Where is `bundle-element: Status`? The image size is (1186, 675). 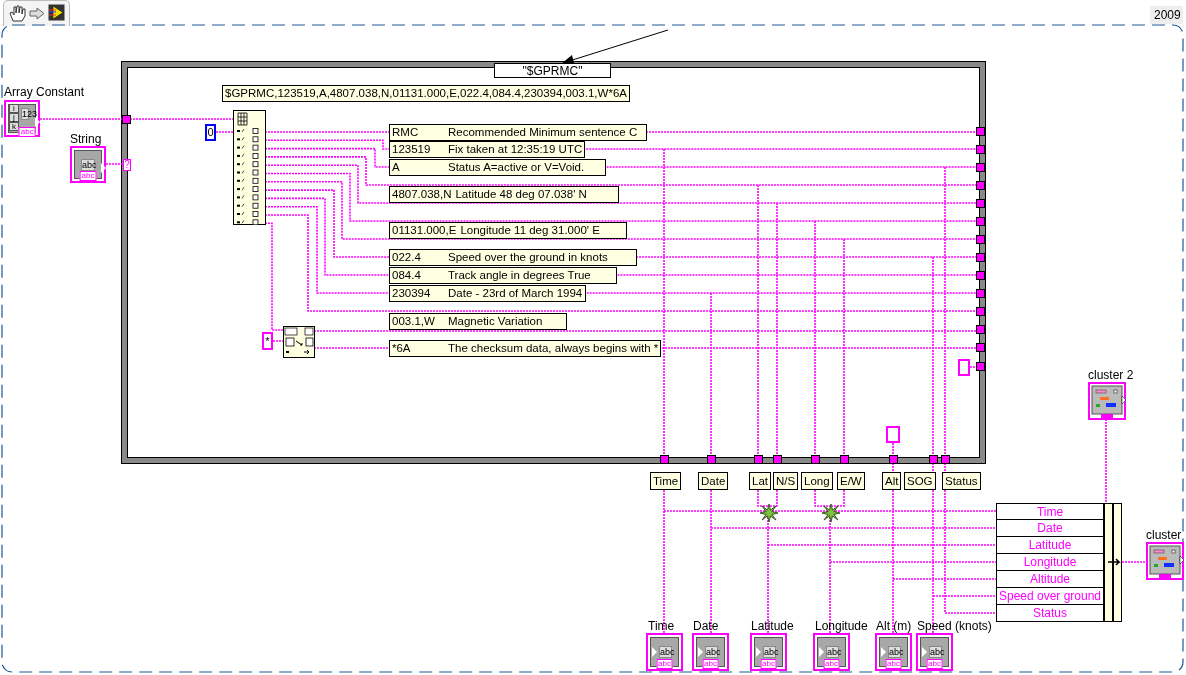
bundle-element: Status is located at coordinates (1050, 613).